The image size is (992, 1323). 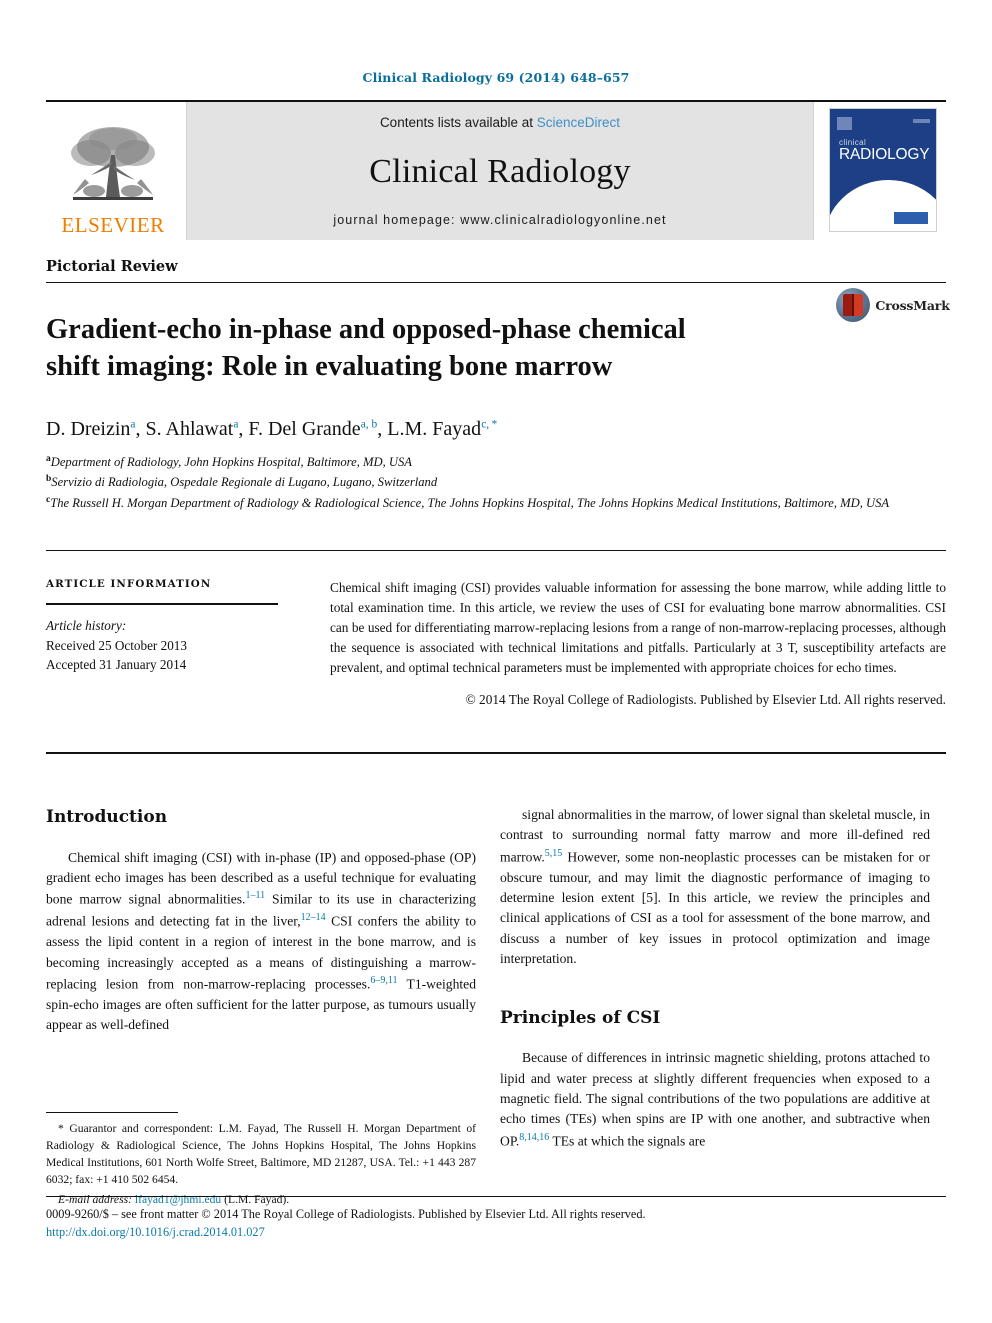 I want to click on elsevier-logo: ELSEVIER, so click(x=113, y=170).